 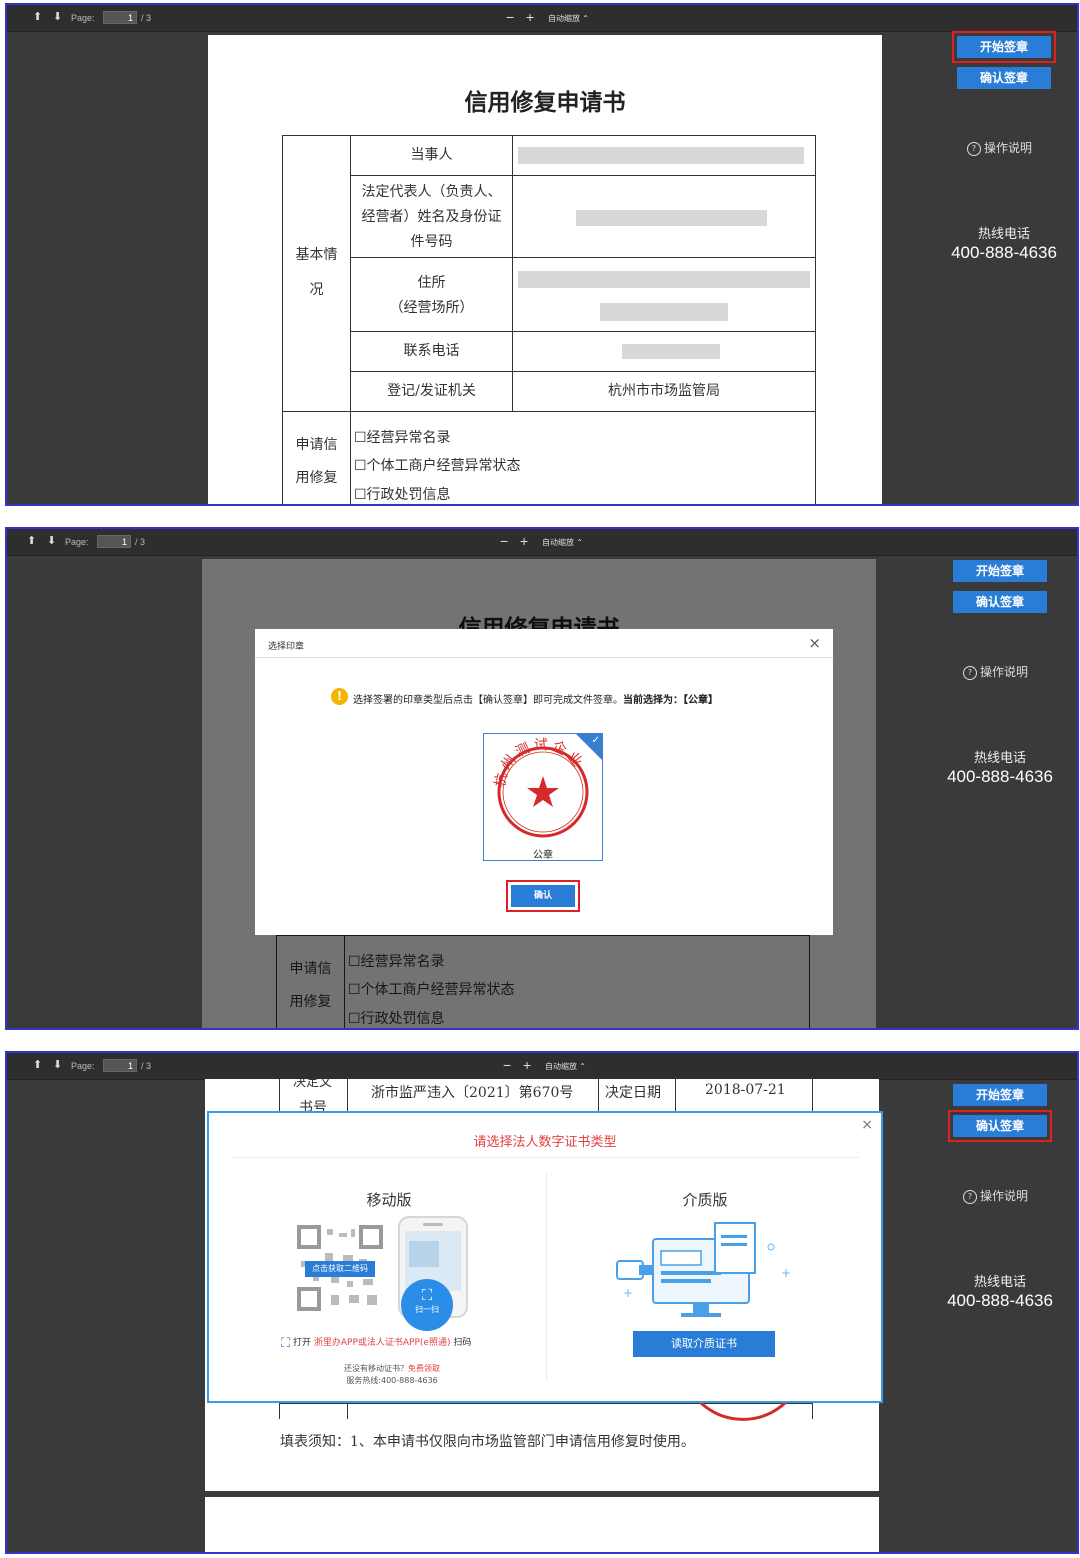 I want to click on row-label-authority: 登记/发证机关, so click(x=431, y=391).